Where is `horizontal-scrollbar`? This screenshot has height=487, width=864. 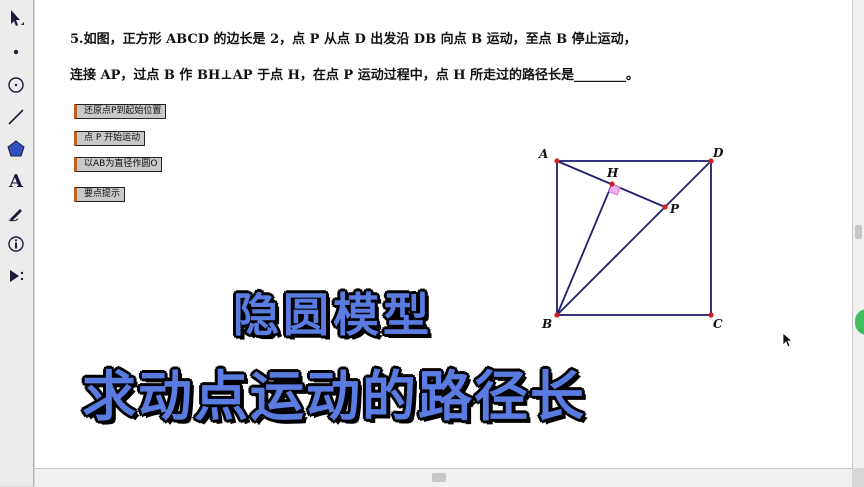
horizontal-scrollbar is located at coordinates (443, 477).